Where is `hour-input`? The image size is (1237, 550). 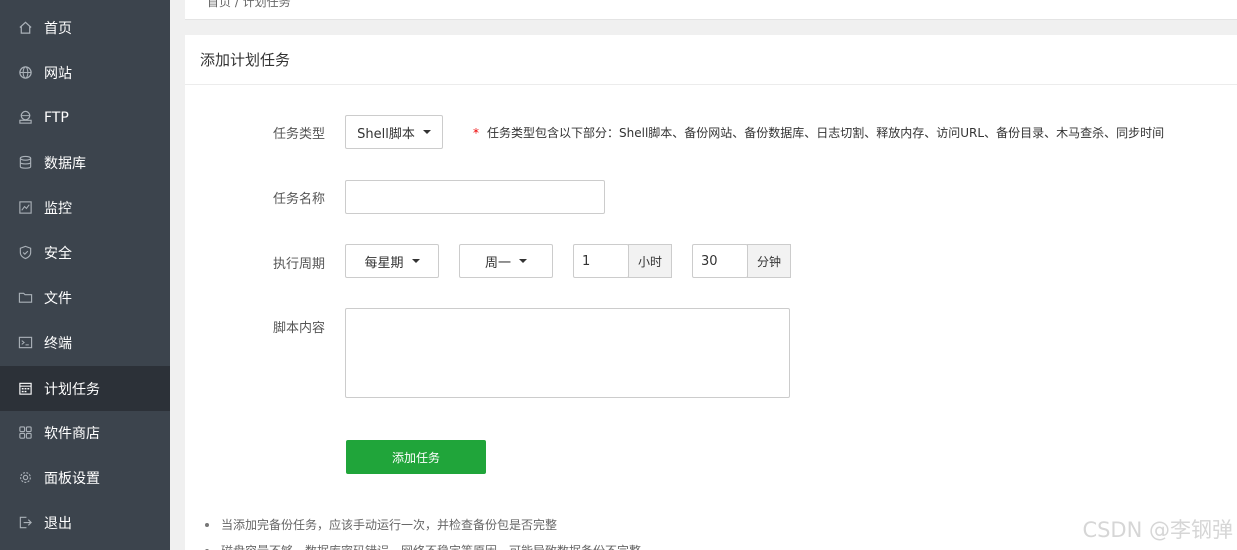
hour-input is located at coordinates (601, 261).